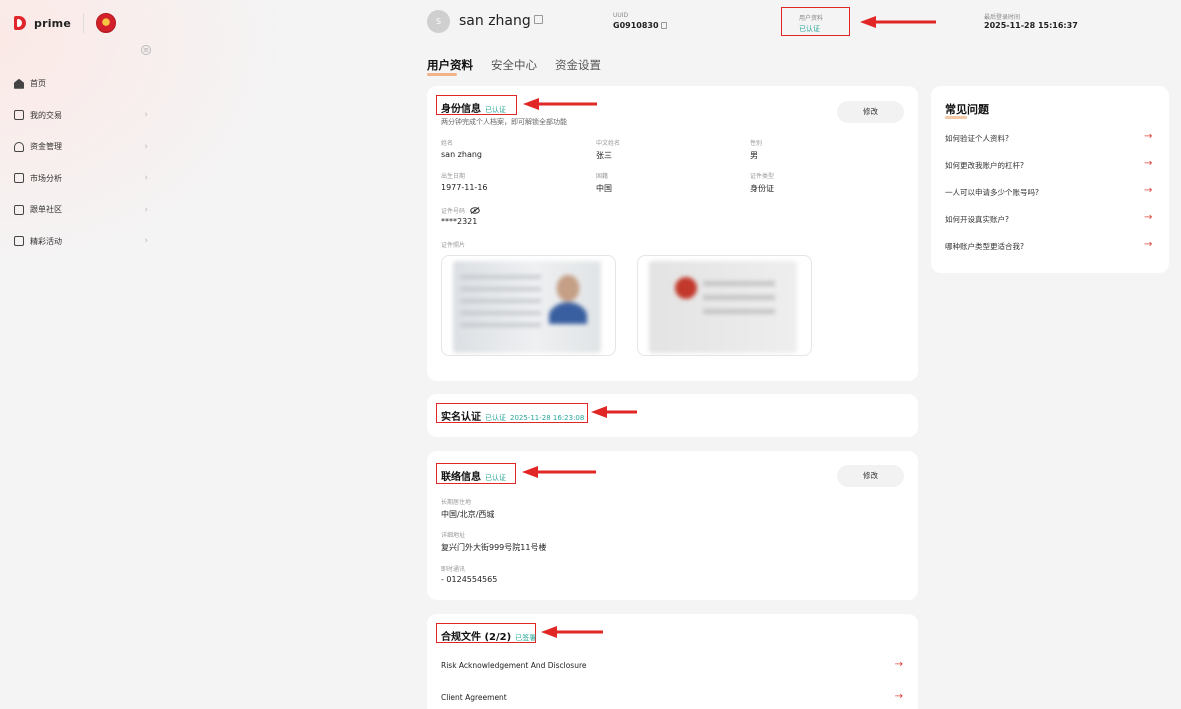 The image size is (1181, 709). Describe the element at coordinates (468, 514) in the screenshot. I see `residence-value: 中国/北京/西城` at that location.